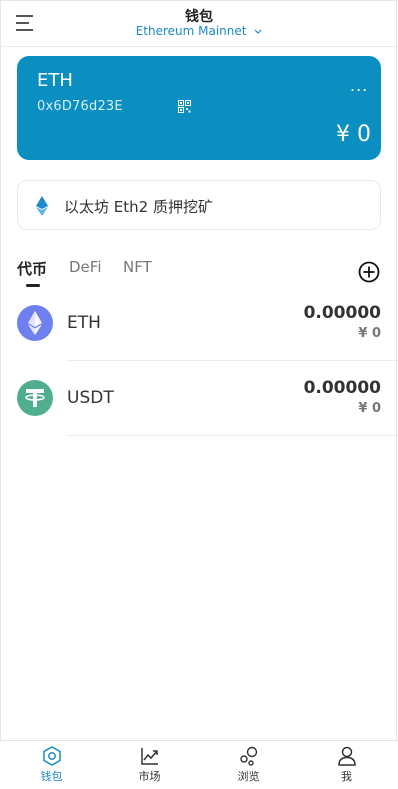  I want to click on wallet-address: 0x6D76d23E, so click(80, 106).